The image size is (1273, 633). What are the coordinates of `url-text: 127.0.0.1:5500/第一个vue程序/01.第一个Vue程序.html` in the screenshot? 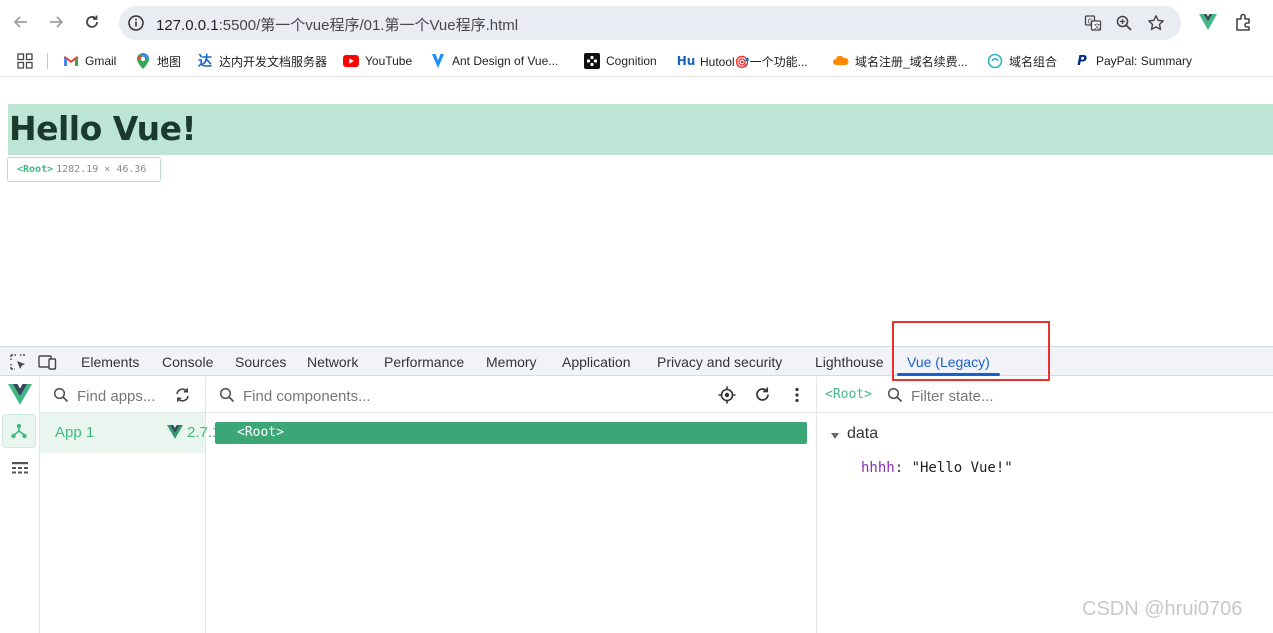 It's located at (337, 25).